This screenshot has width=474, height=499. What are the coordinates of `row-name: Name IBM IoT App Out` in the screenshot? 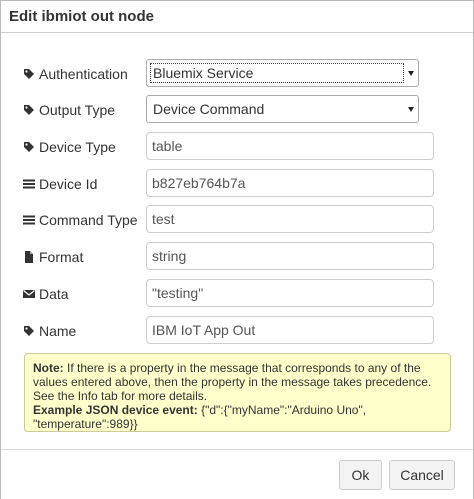 It's located at (237, 331).